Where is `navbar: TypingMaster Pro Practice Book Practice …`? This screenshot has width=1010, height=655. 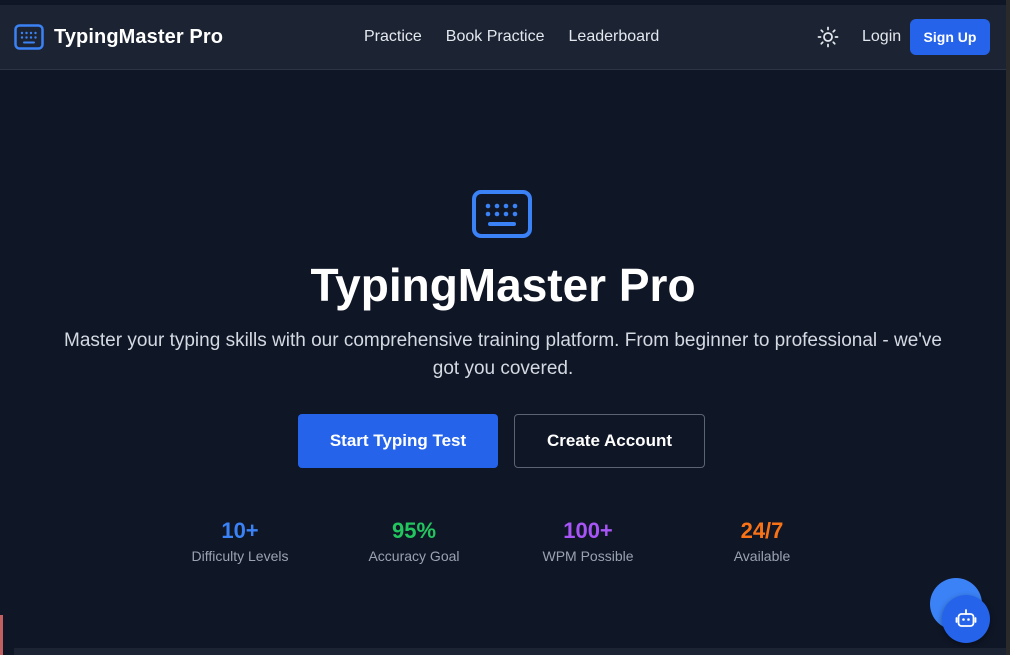
navbar: TypingMaster Pro Practice Book Practice … is located at coordinates (503, 37).